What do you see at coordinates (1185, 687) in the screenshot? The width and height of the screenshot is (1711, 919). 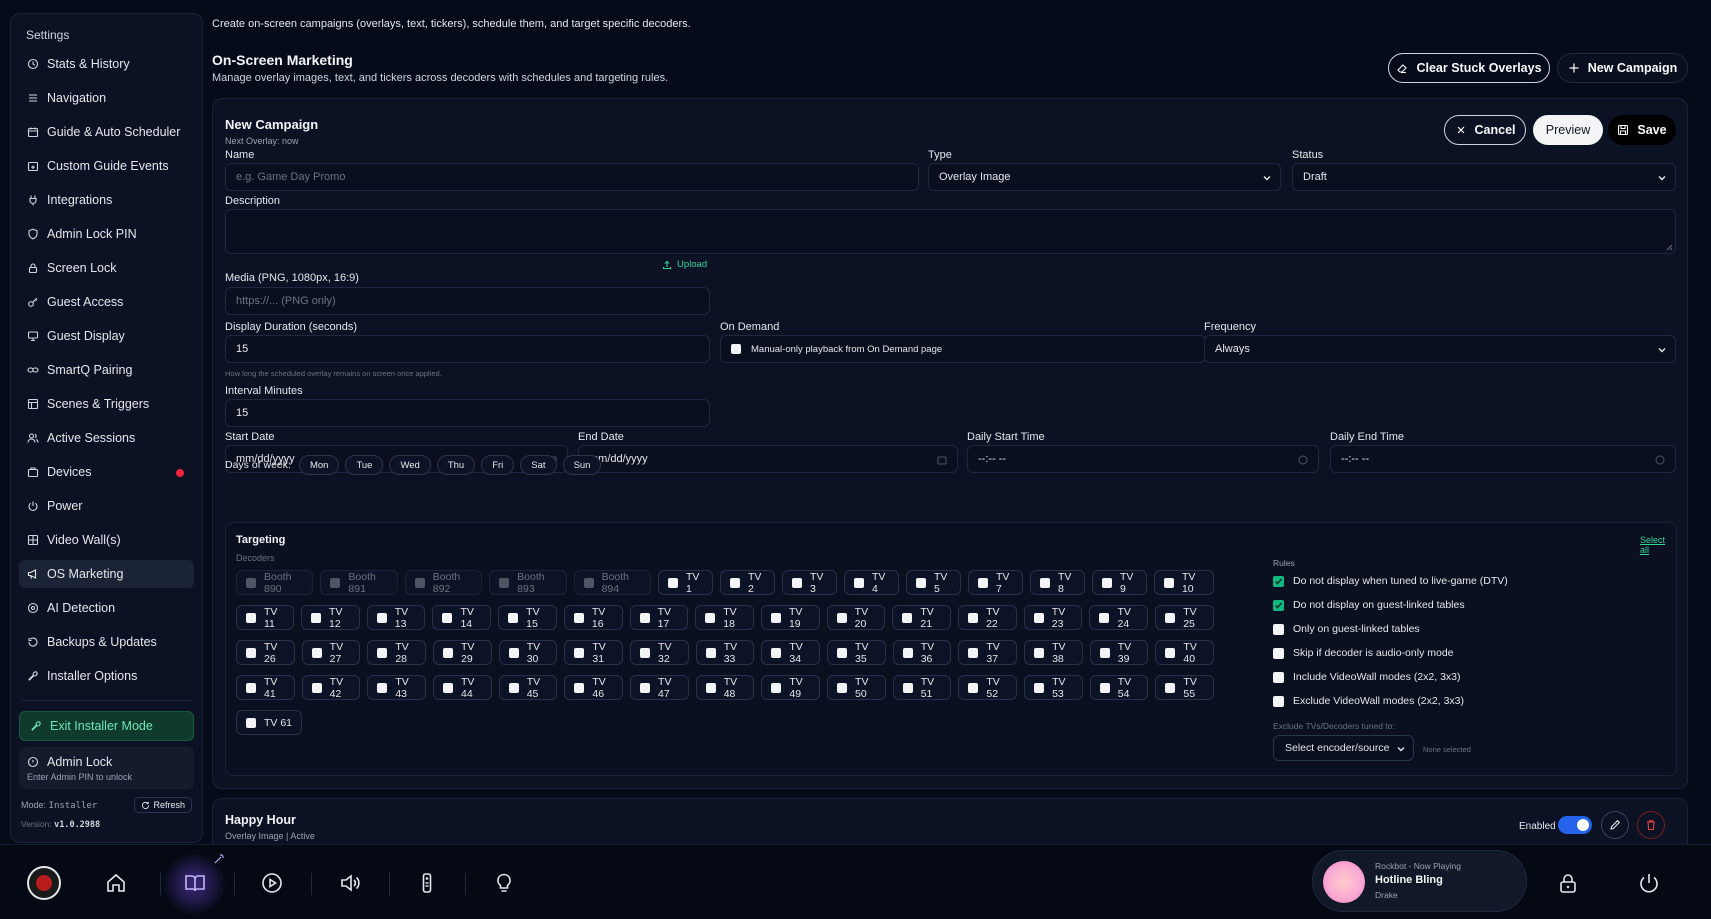 I see `decoder-chip: TV 55` at bounding box center [1185, 687].